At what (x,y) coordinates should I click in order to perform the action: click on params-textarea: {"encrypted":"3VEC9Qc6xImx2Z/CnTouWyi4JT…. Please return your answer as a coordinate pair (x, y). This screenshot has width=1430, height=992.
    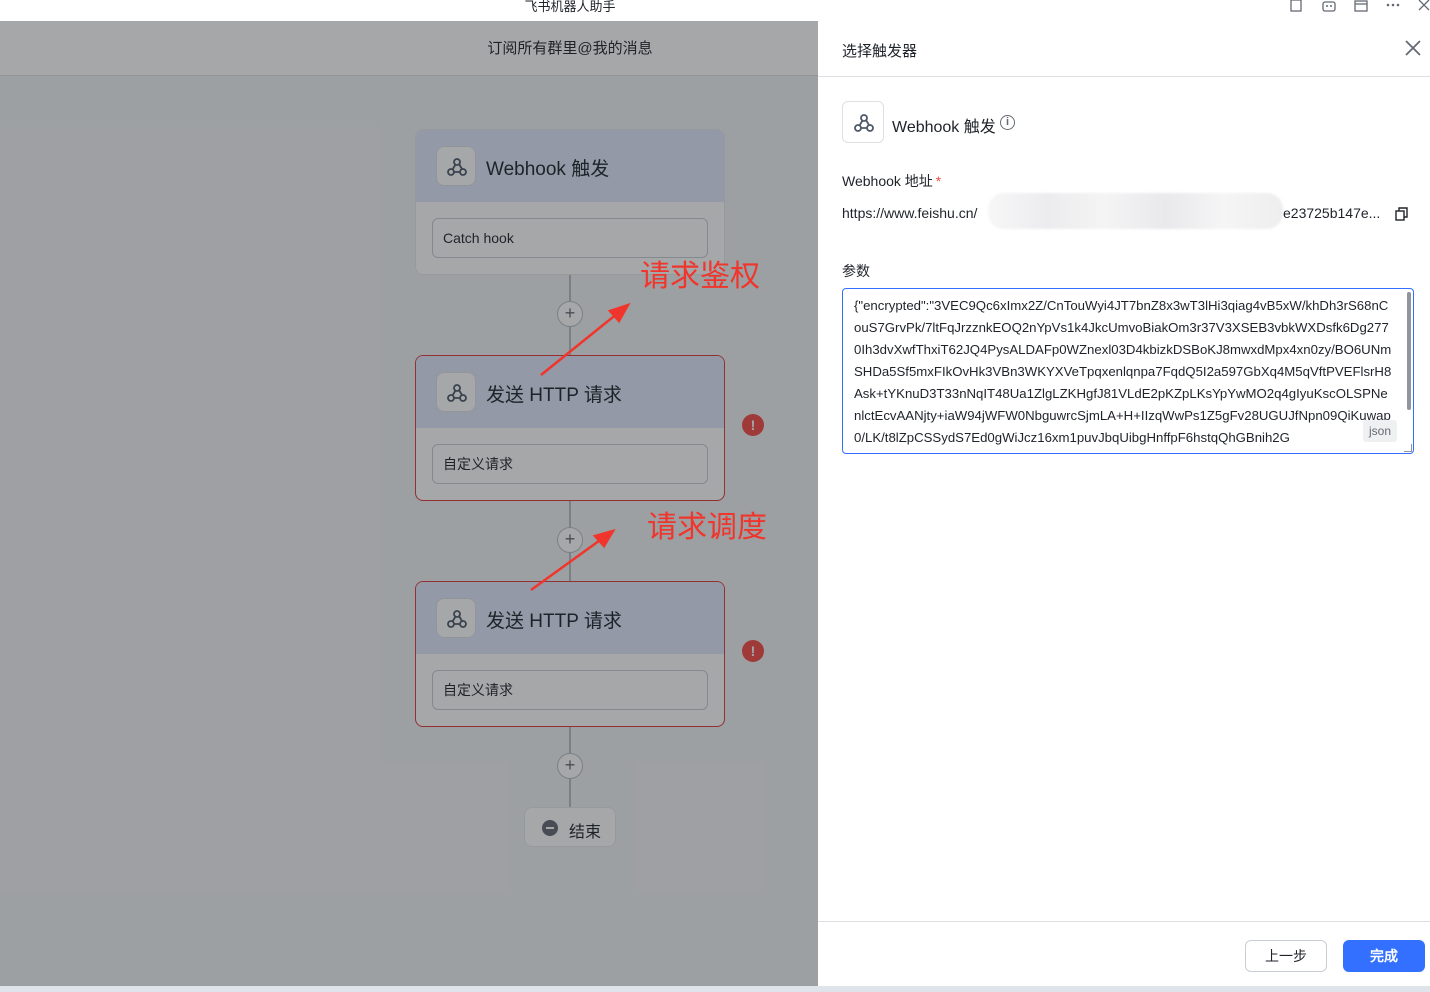
    Looking at the image, I should click on (1128, 371).